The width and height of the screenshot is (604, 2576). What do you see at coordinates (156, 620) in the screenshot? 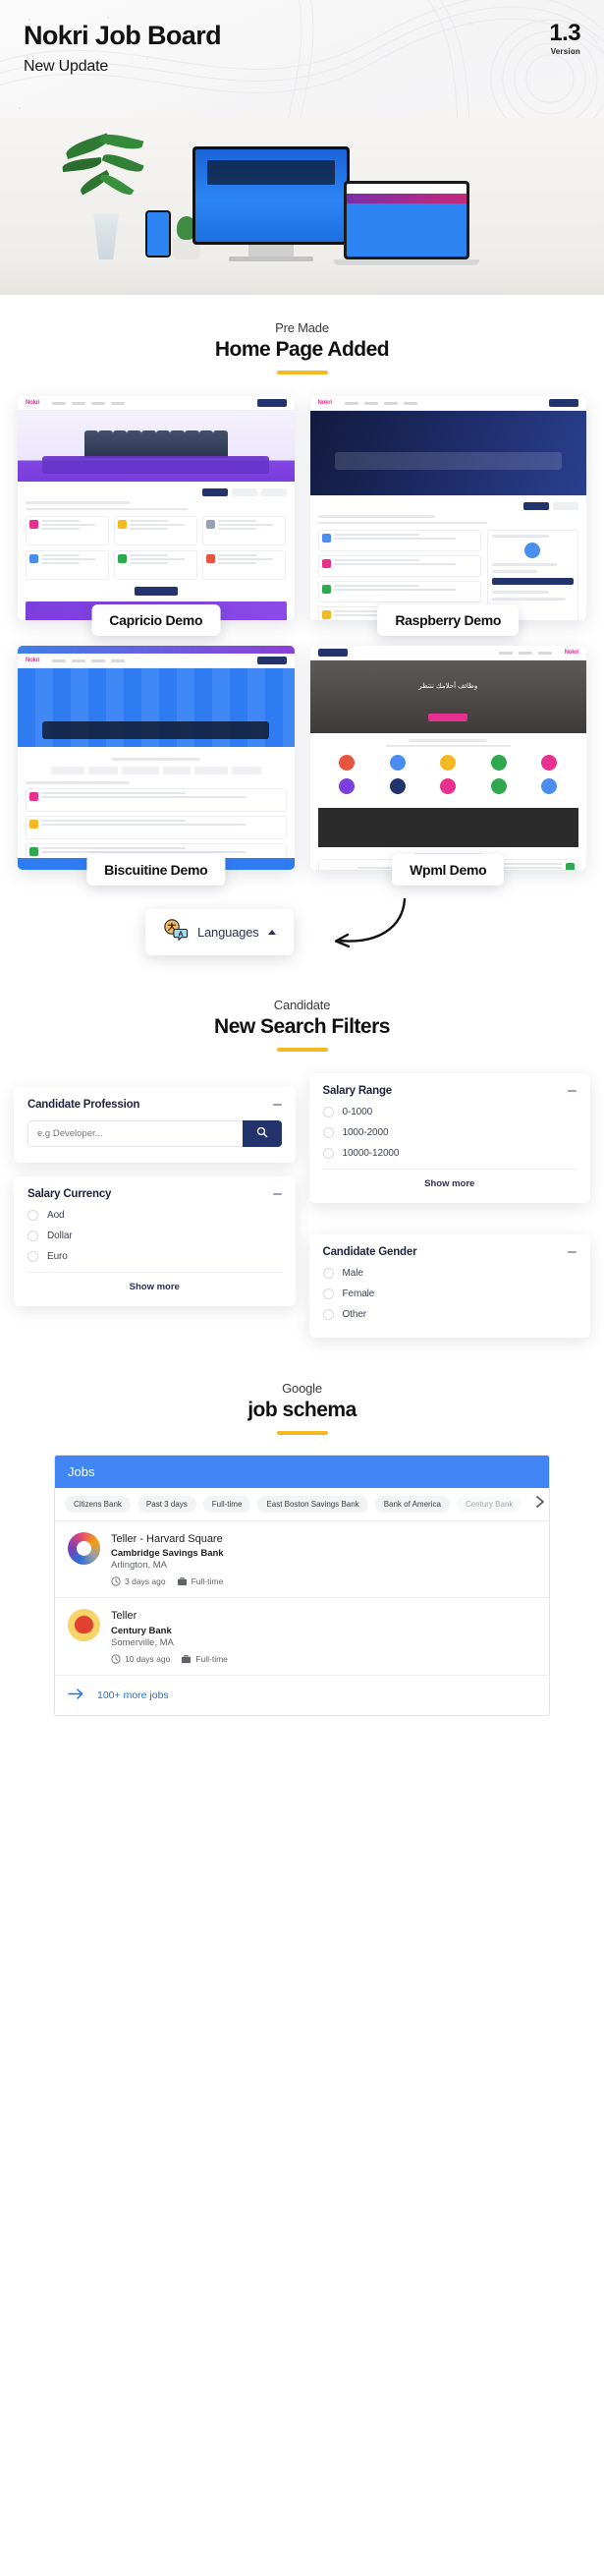
I see `demo-label-capricio: Capricio Demo` at bounding box center [156, 620].